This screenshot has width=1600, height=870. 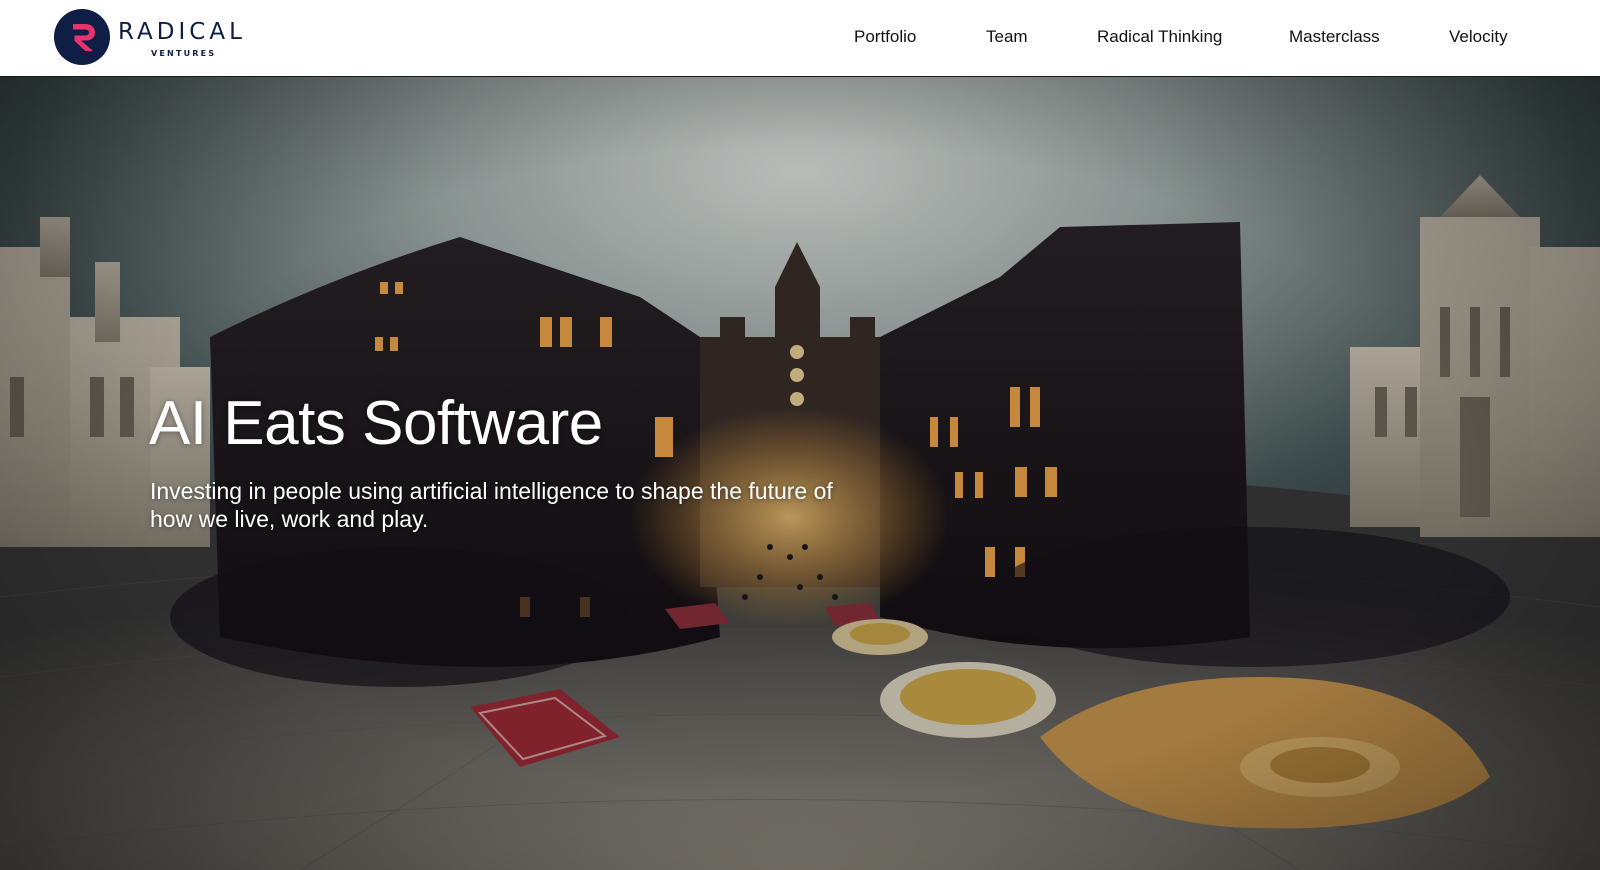 I want to click on brand-name: RADICAL, so click(x=182, y=32).